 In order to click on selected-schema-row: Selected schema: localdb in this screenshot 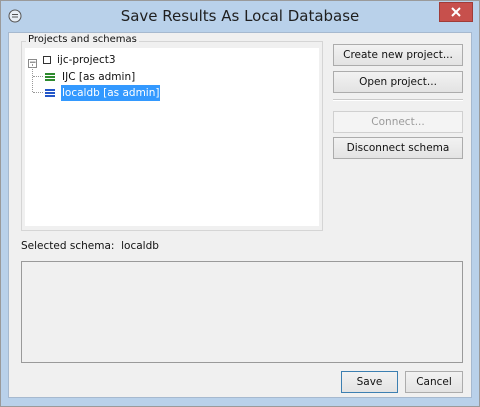, I will do `click(90, 246)`.